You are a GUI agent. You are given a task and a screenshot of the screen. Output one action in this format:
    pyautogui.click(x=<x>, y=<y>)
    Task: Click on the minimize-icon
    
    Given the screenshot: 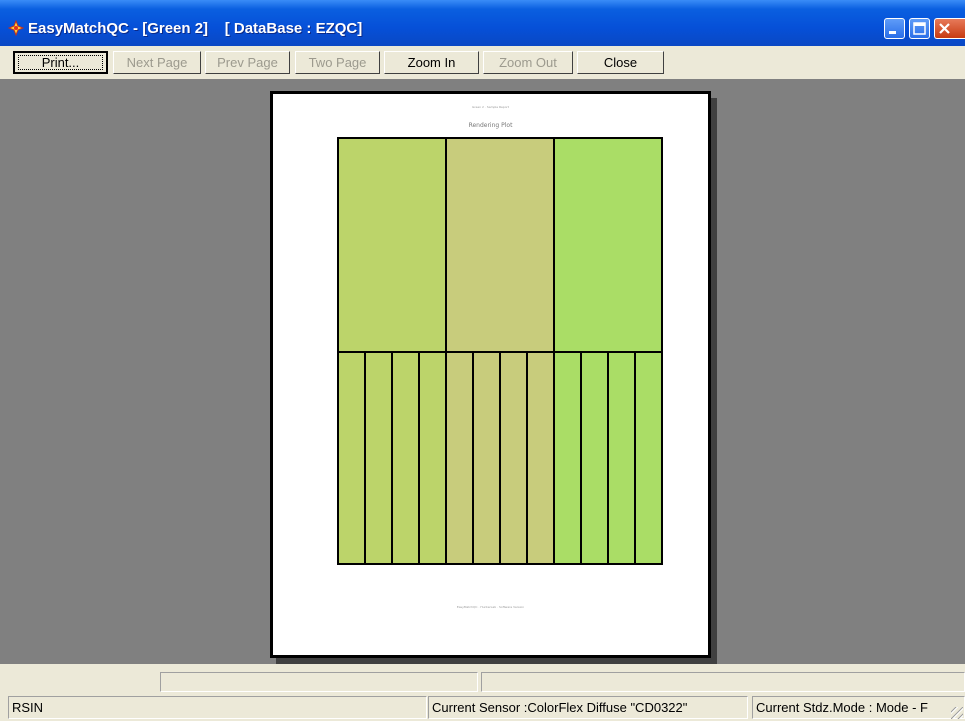 What is the action you would take?
    pyautogui.click(x=892, y=32)
    